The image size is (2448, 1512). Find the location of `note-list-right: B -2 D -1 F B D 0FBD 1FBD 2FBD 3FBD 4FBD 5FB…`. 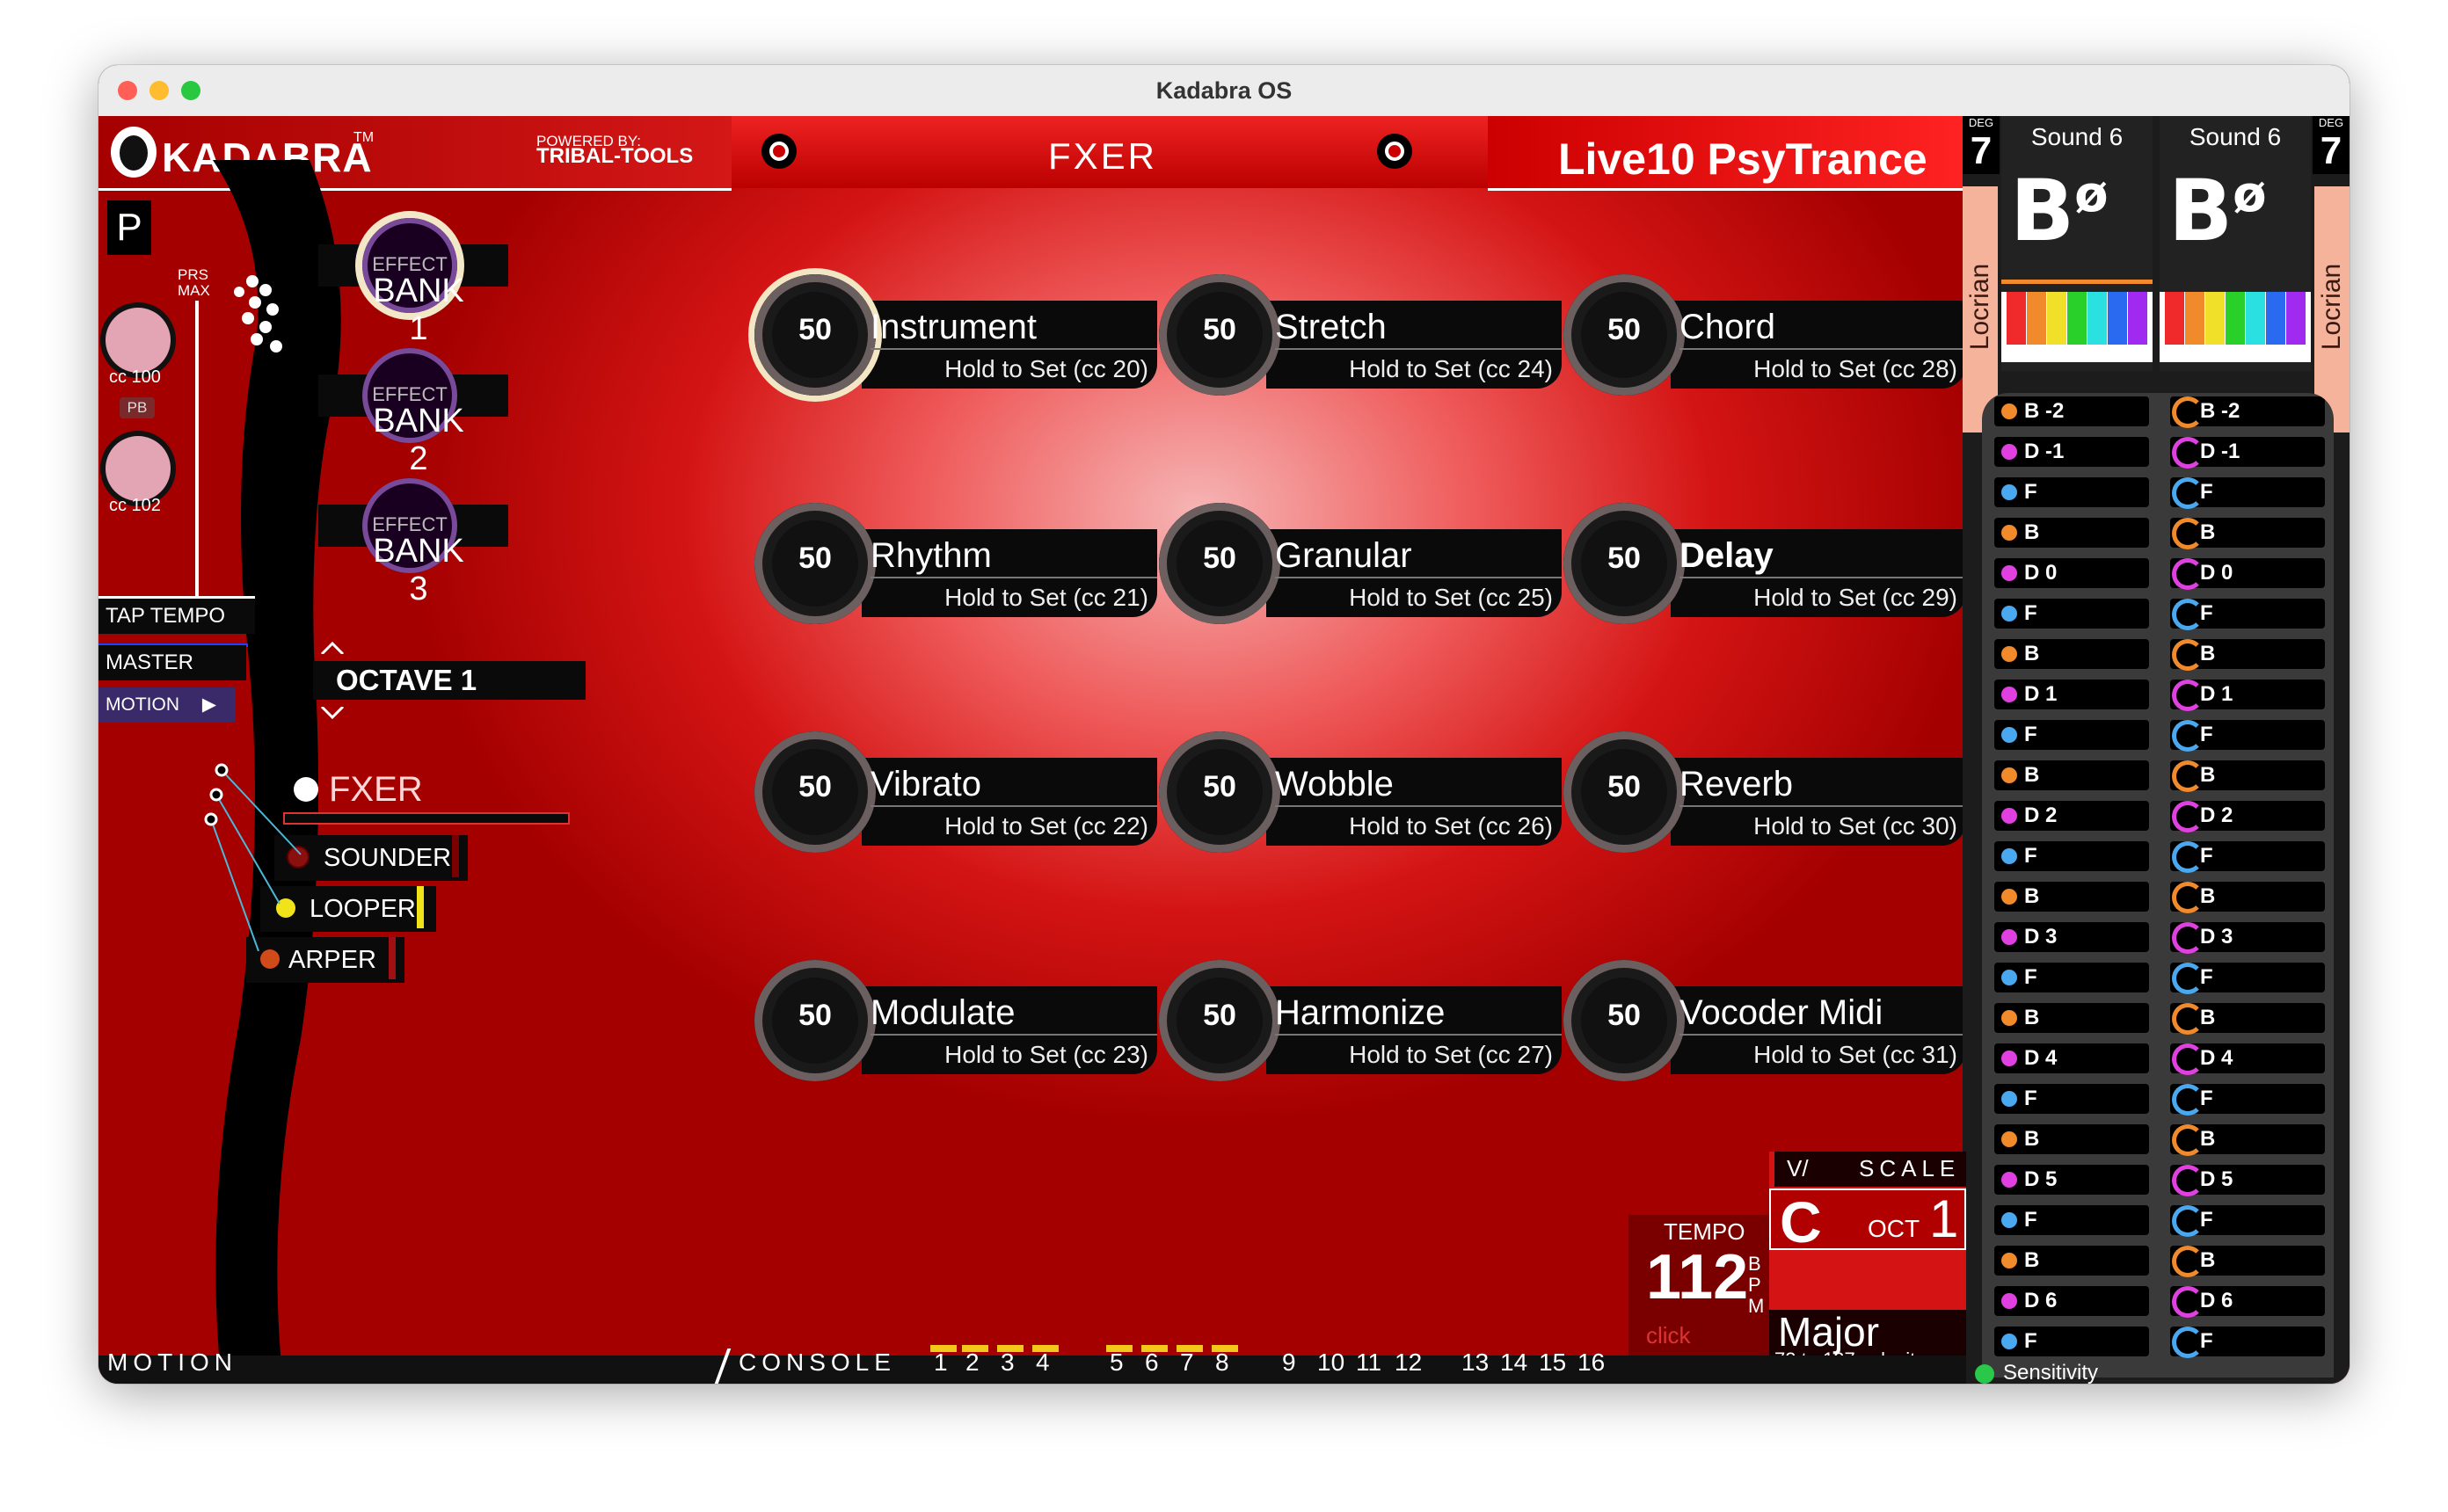

note-list-right: B -2 D -1 F B D 0FBD 1FBD 2FBD 3FBD 4FBD 5FB… is located at coordinates (2246, 886).